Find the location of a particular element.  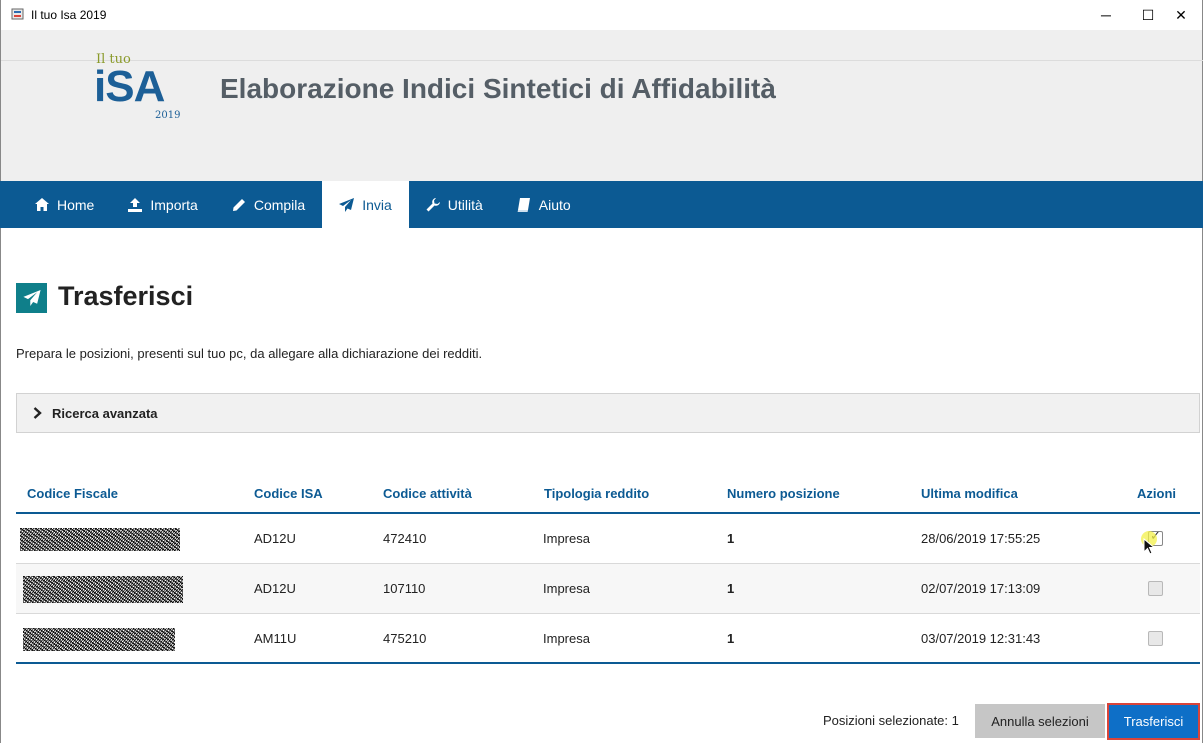

cell-ultima-modifica: 03/07/2019 12:31:43 is located at coordinates (981, 638).